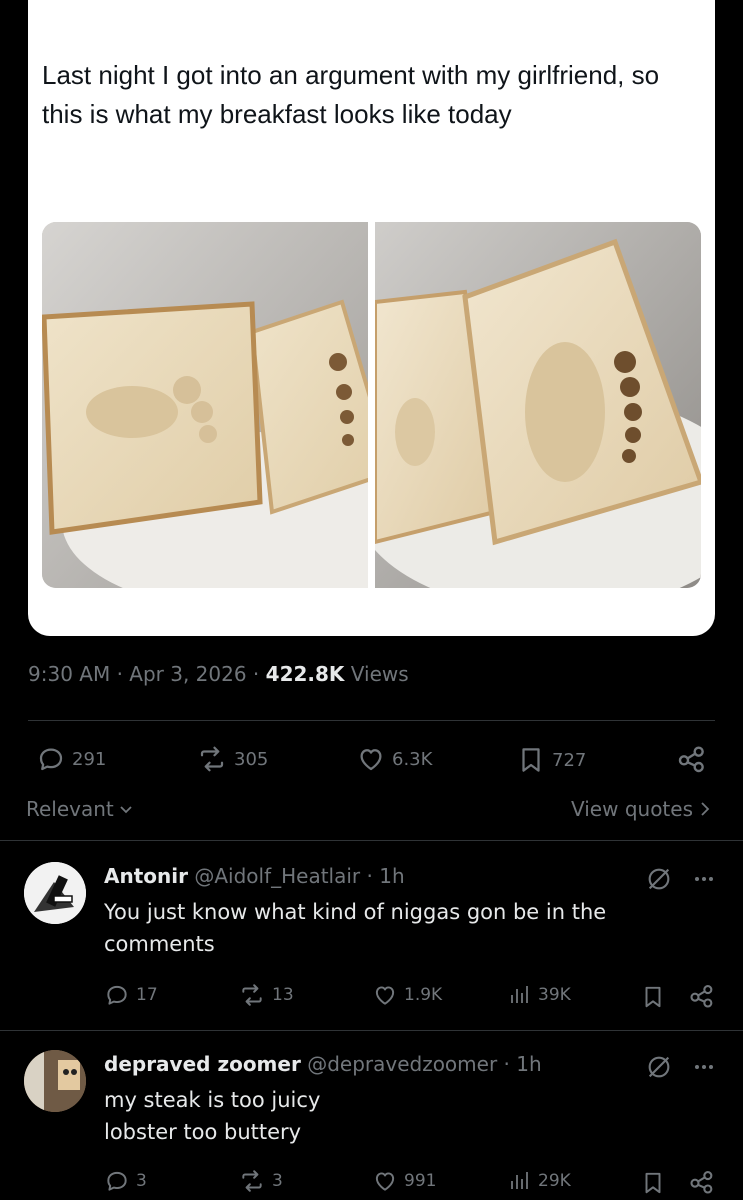  I want to click on reply-button: 3, so click(125, 1181).